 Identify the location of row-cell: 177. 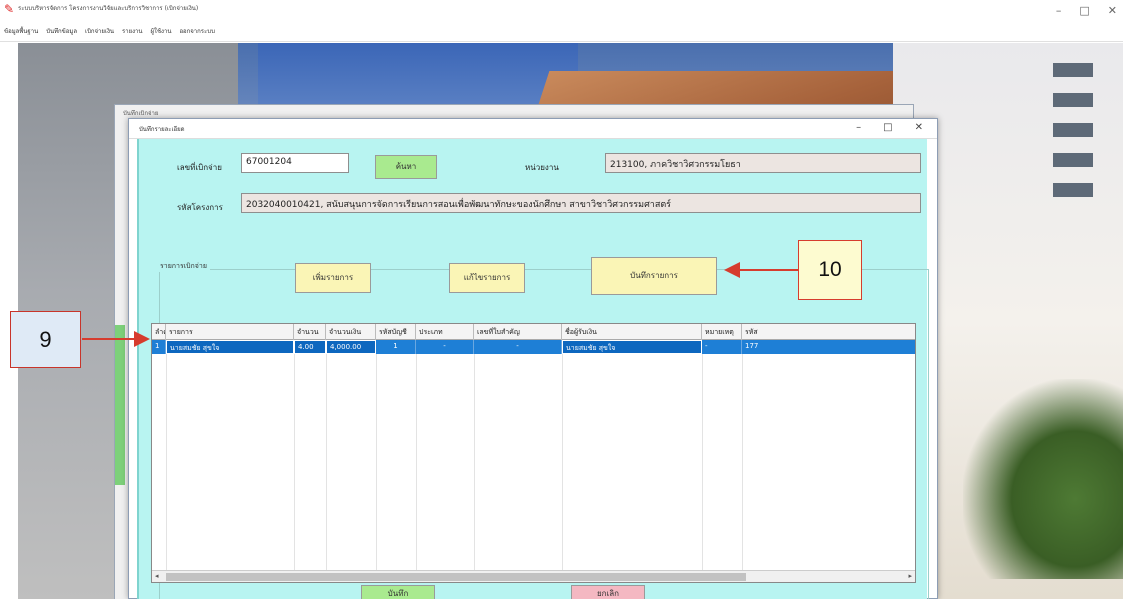
(828, 347).